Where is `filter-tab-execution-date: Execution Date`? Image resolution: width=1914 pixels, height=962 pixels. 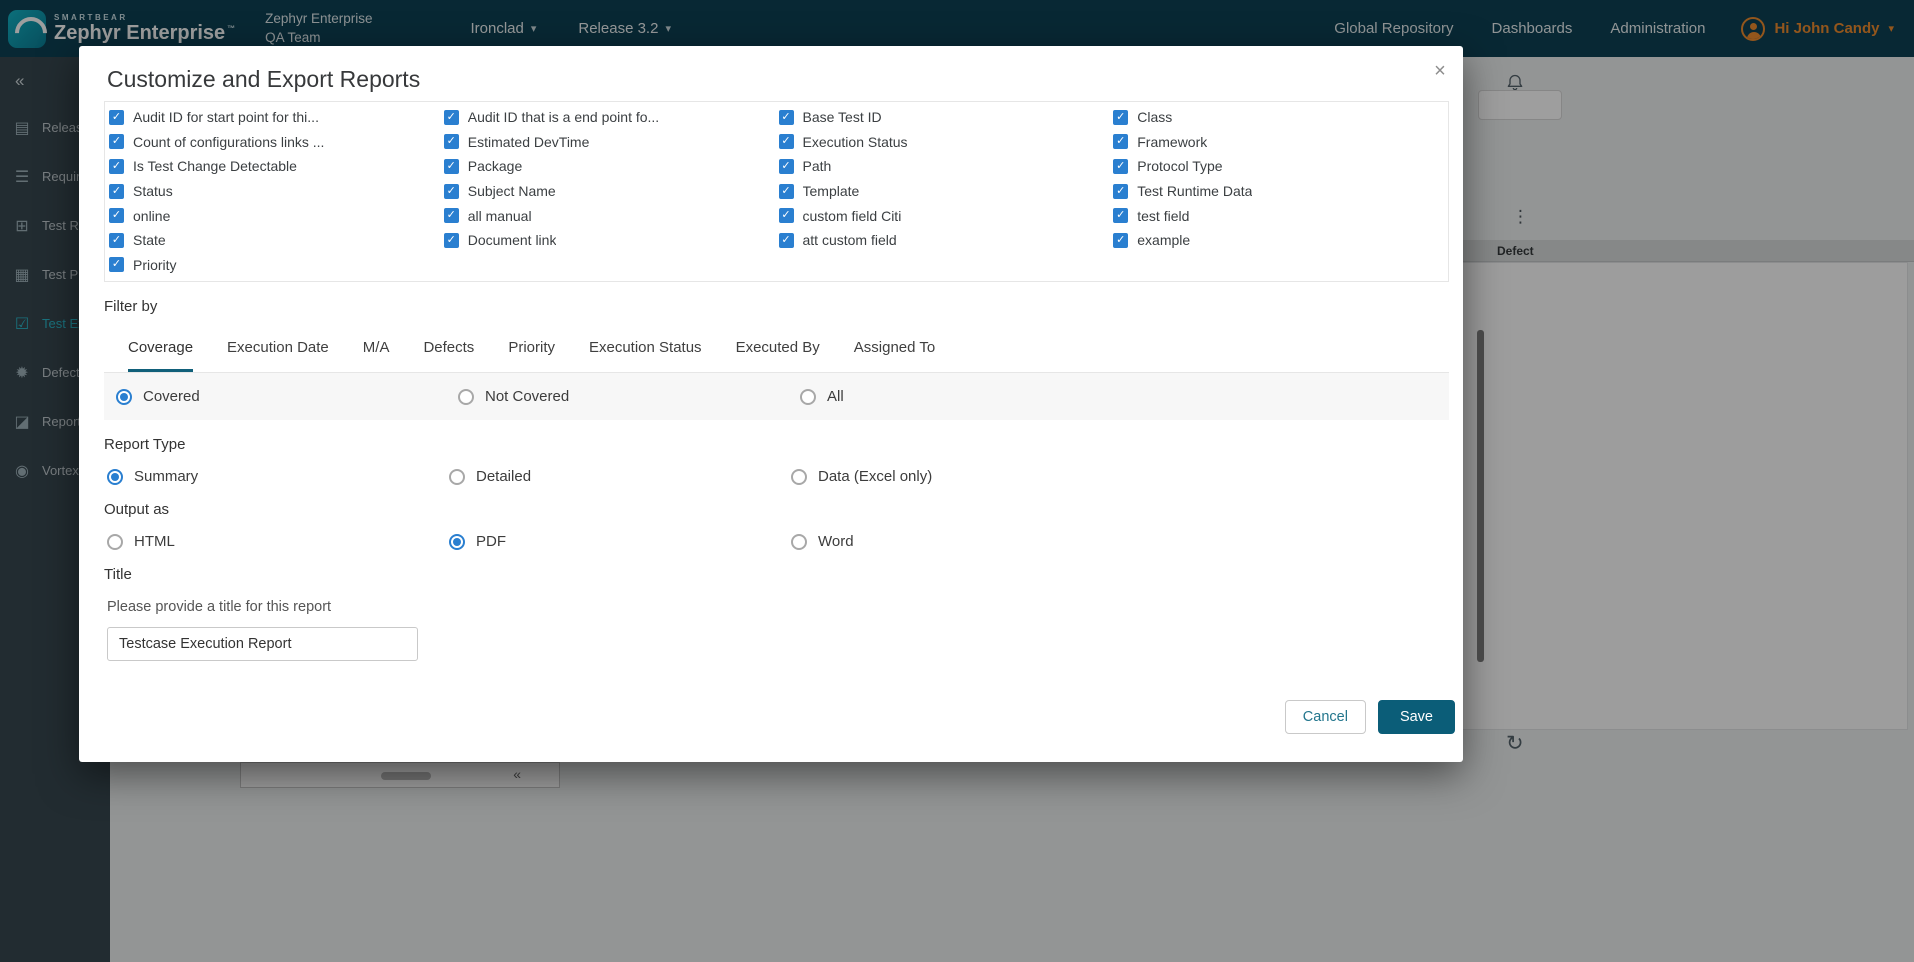 filter-tab-execution-date: Execution Date is located at coordinates (278, 355).